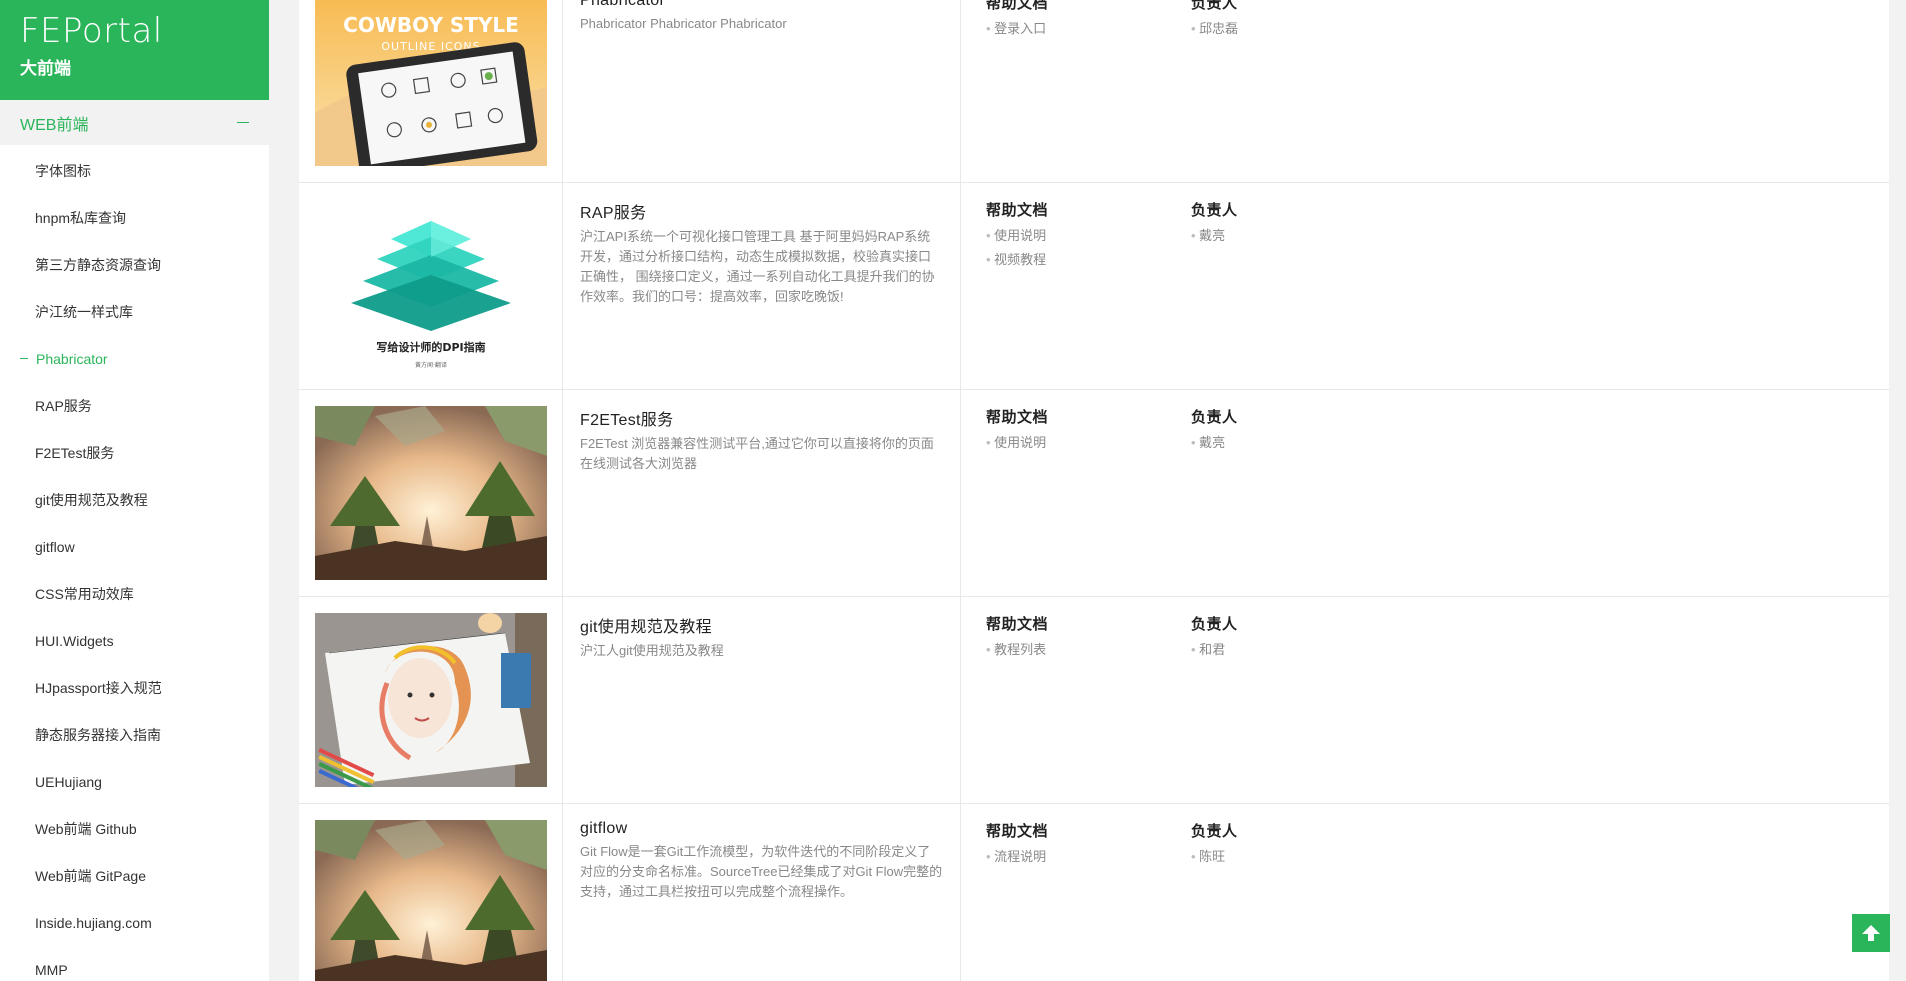 The image size is (1906, 981). I want to click on sidebar-item-label: HUI.Widgets, so click(74, 640).